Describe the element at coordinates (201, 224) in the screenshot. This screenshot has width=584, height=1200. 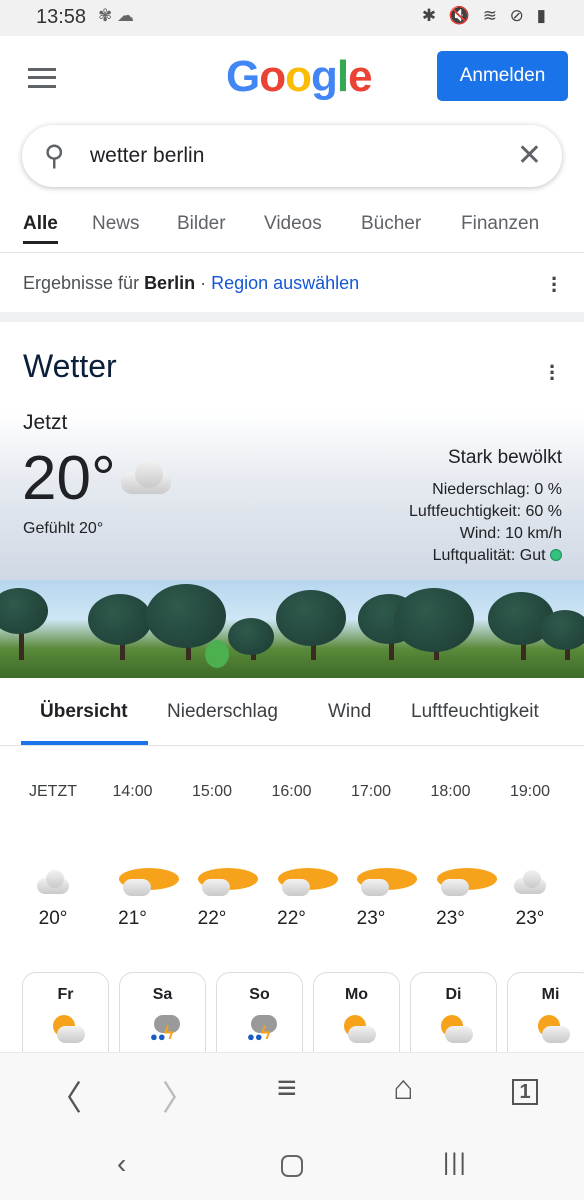
I see `tab-bilder: Bilder` at that location.